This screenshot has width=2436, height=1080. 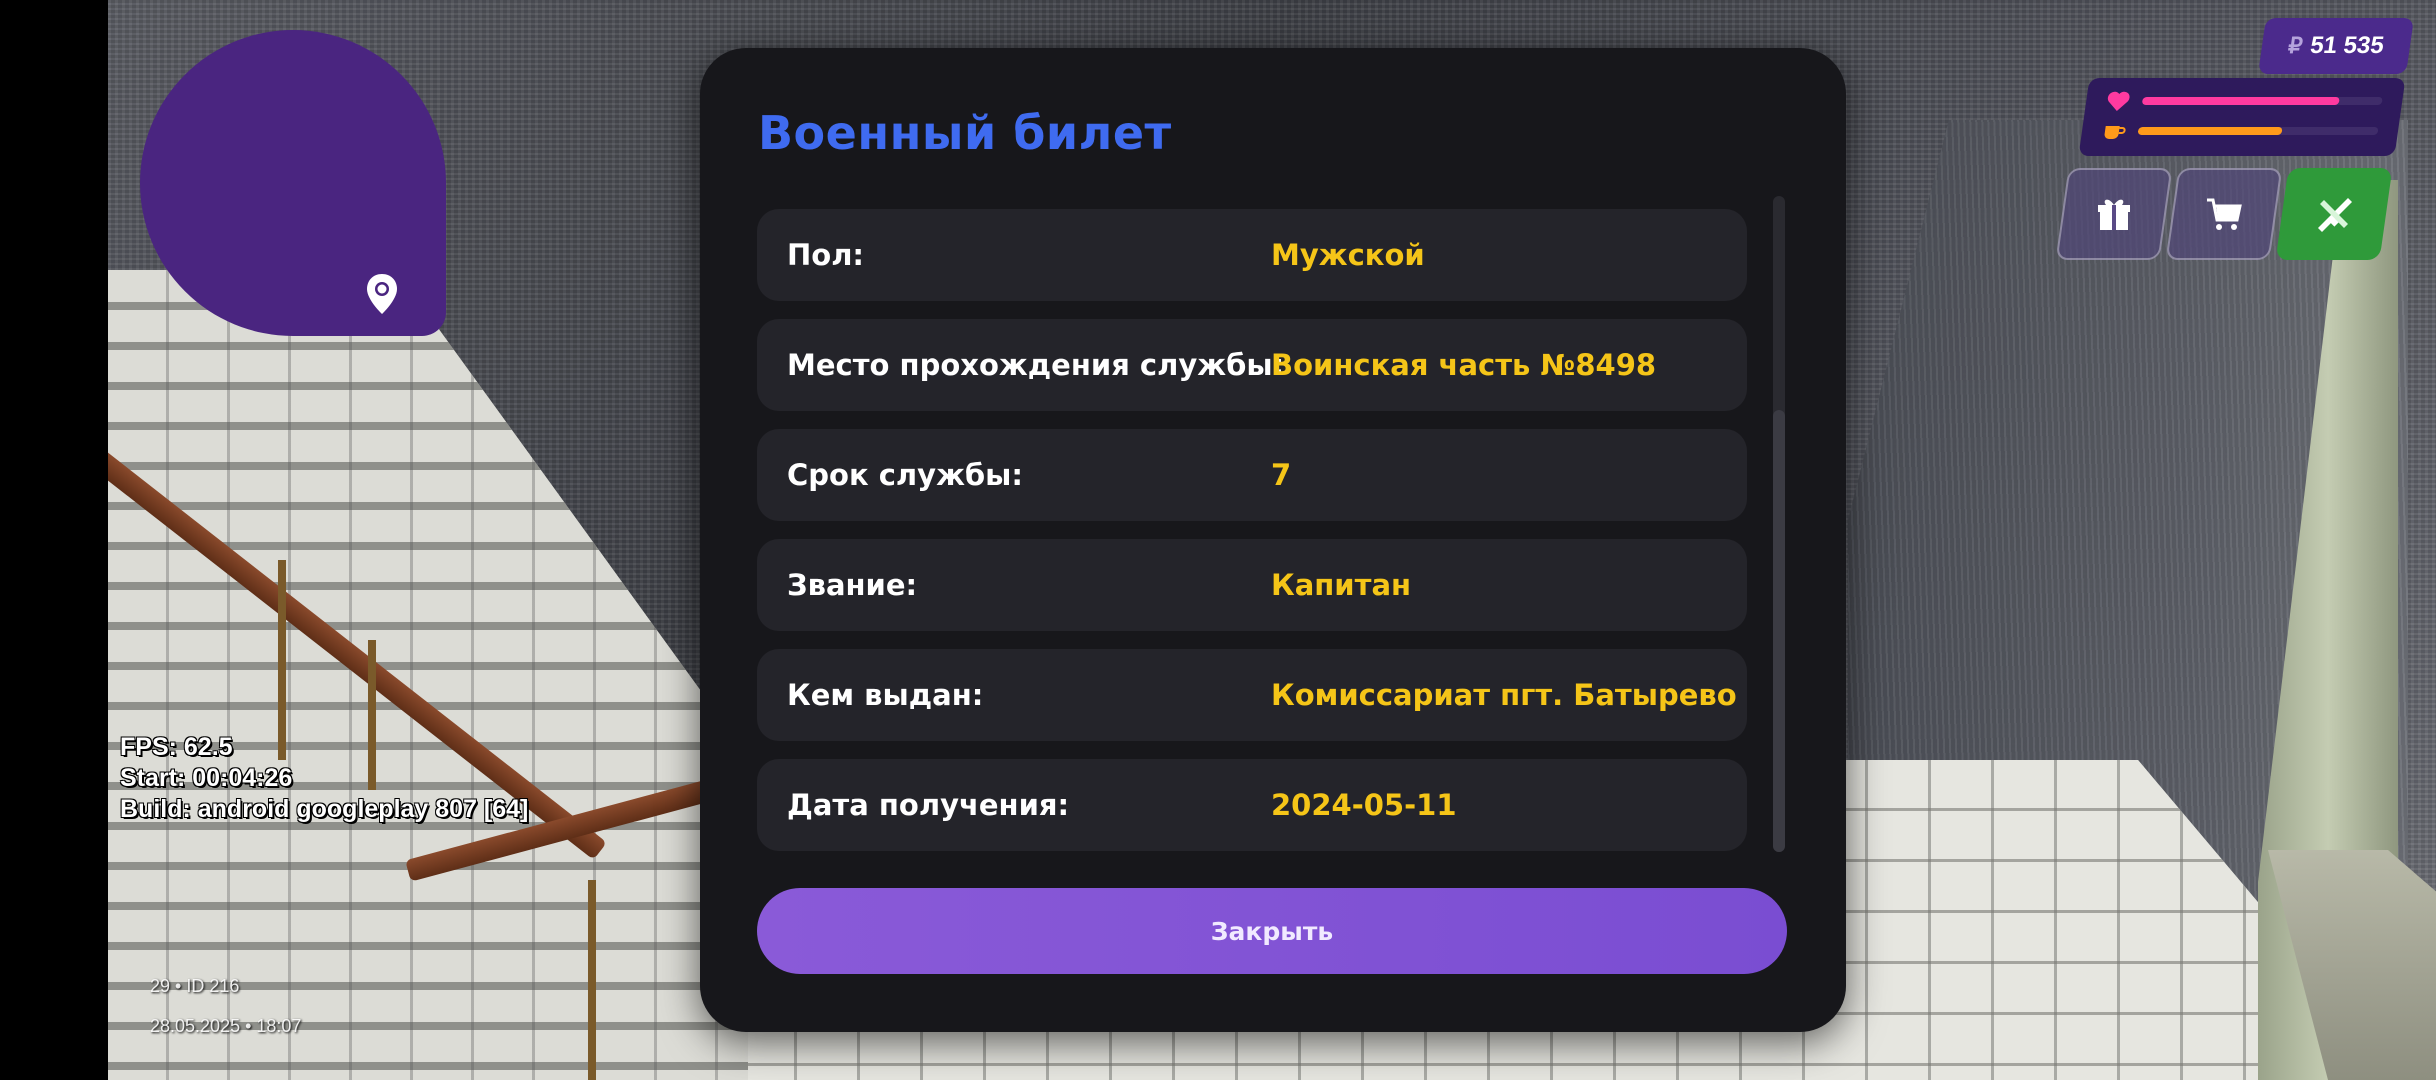 I want to click on row-value: Воинская часть №8498, so click(x=1464, y=365).